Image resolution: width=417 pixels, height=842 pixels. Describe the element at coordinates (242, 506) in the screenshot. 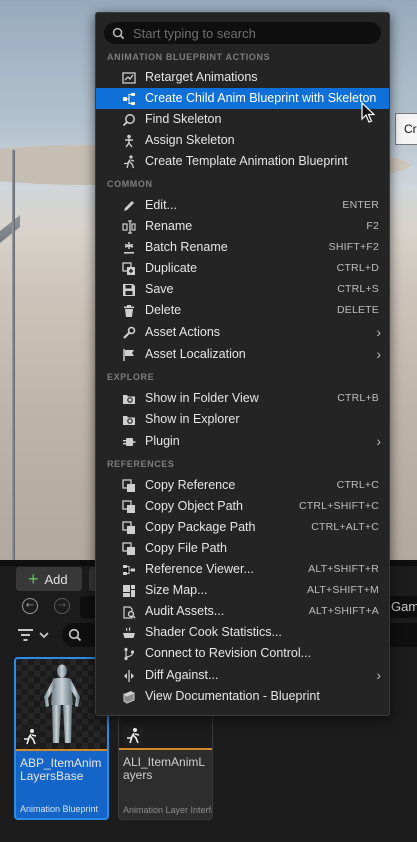

I see `menu-item-copy-object-path: Copy Object Path CTRL+SHIFT+C` at that location.